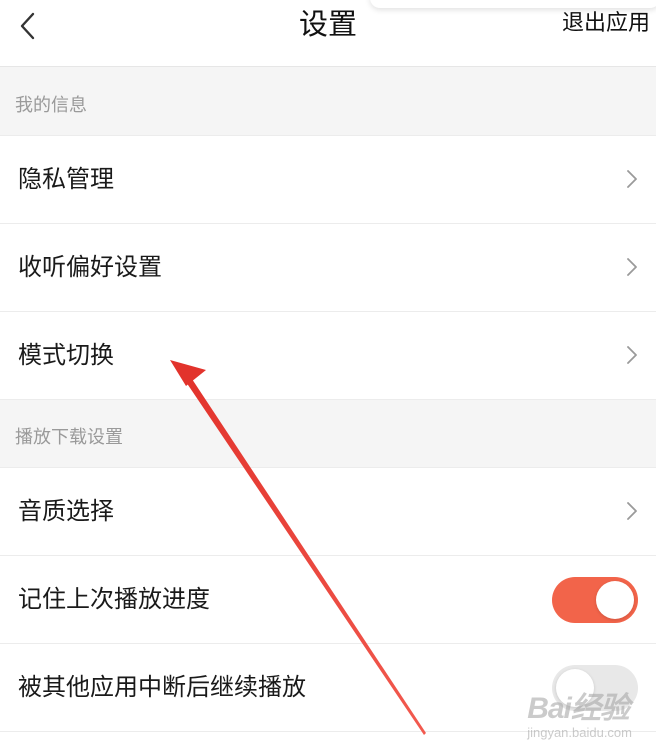  Describe the element at coordinates (328, 268) in the screenshot. I see `settings-row-listening-preferences: 收听偏好设置` at that location.